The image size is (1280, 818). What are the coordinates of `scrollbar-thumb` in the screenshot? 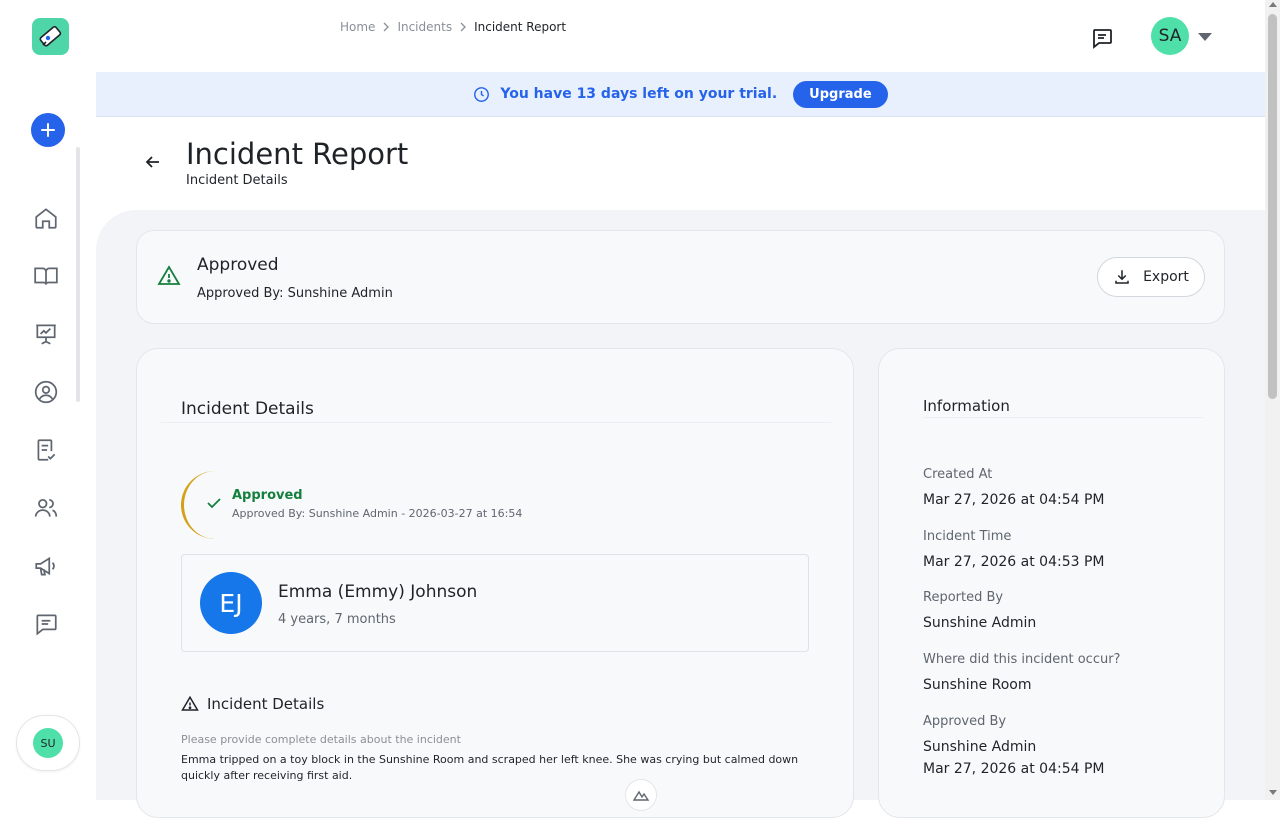 It's located at (1272, 206).